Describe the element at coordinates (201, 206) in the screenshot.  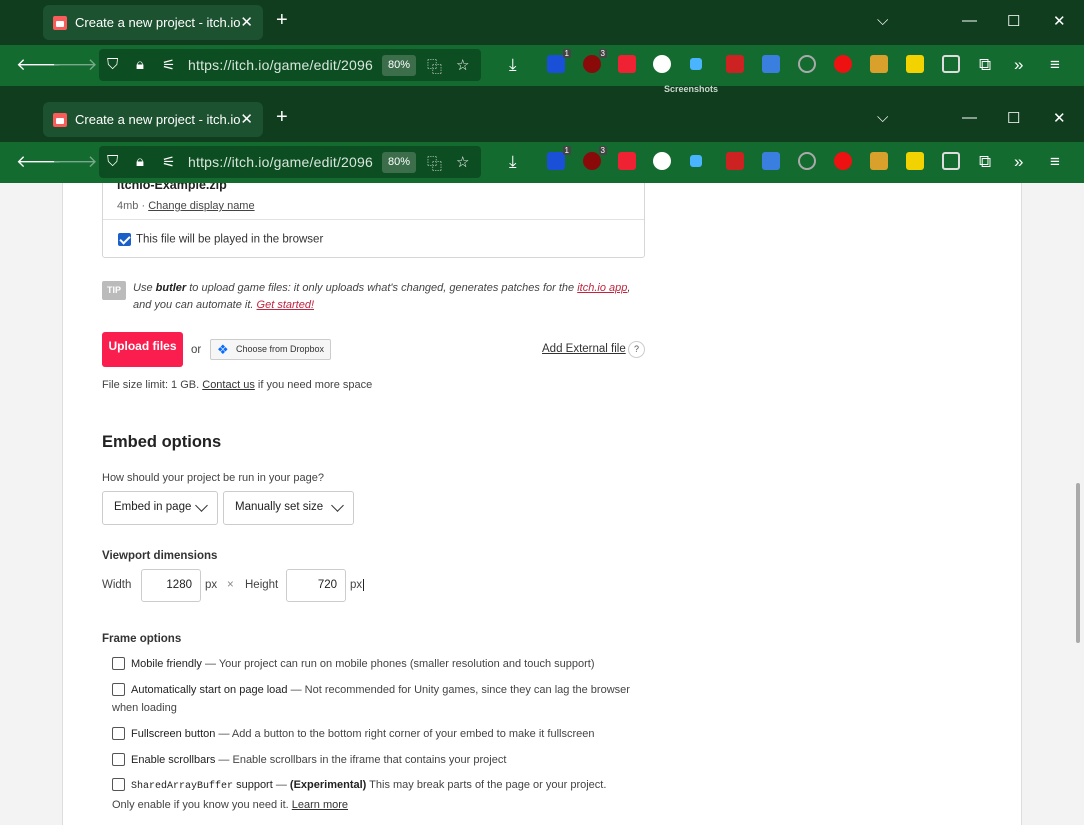
I see `change-display-name-link: Change display name` at that location.